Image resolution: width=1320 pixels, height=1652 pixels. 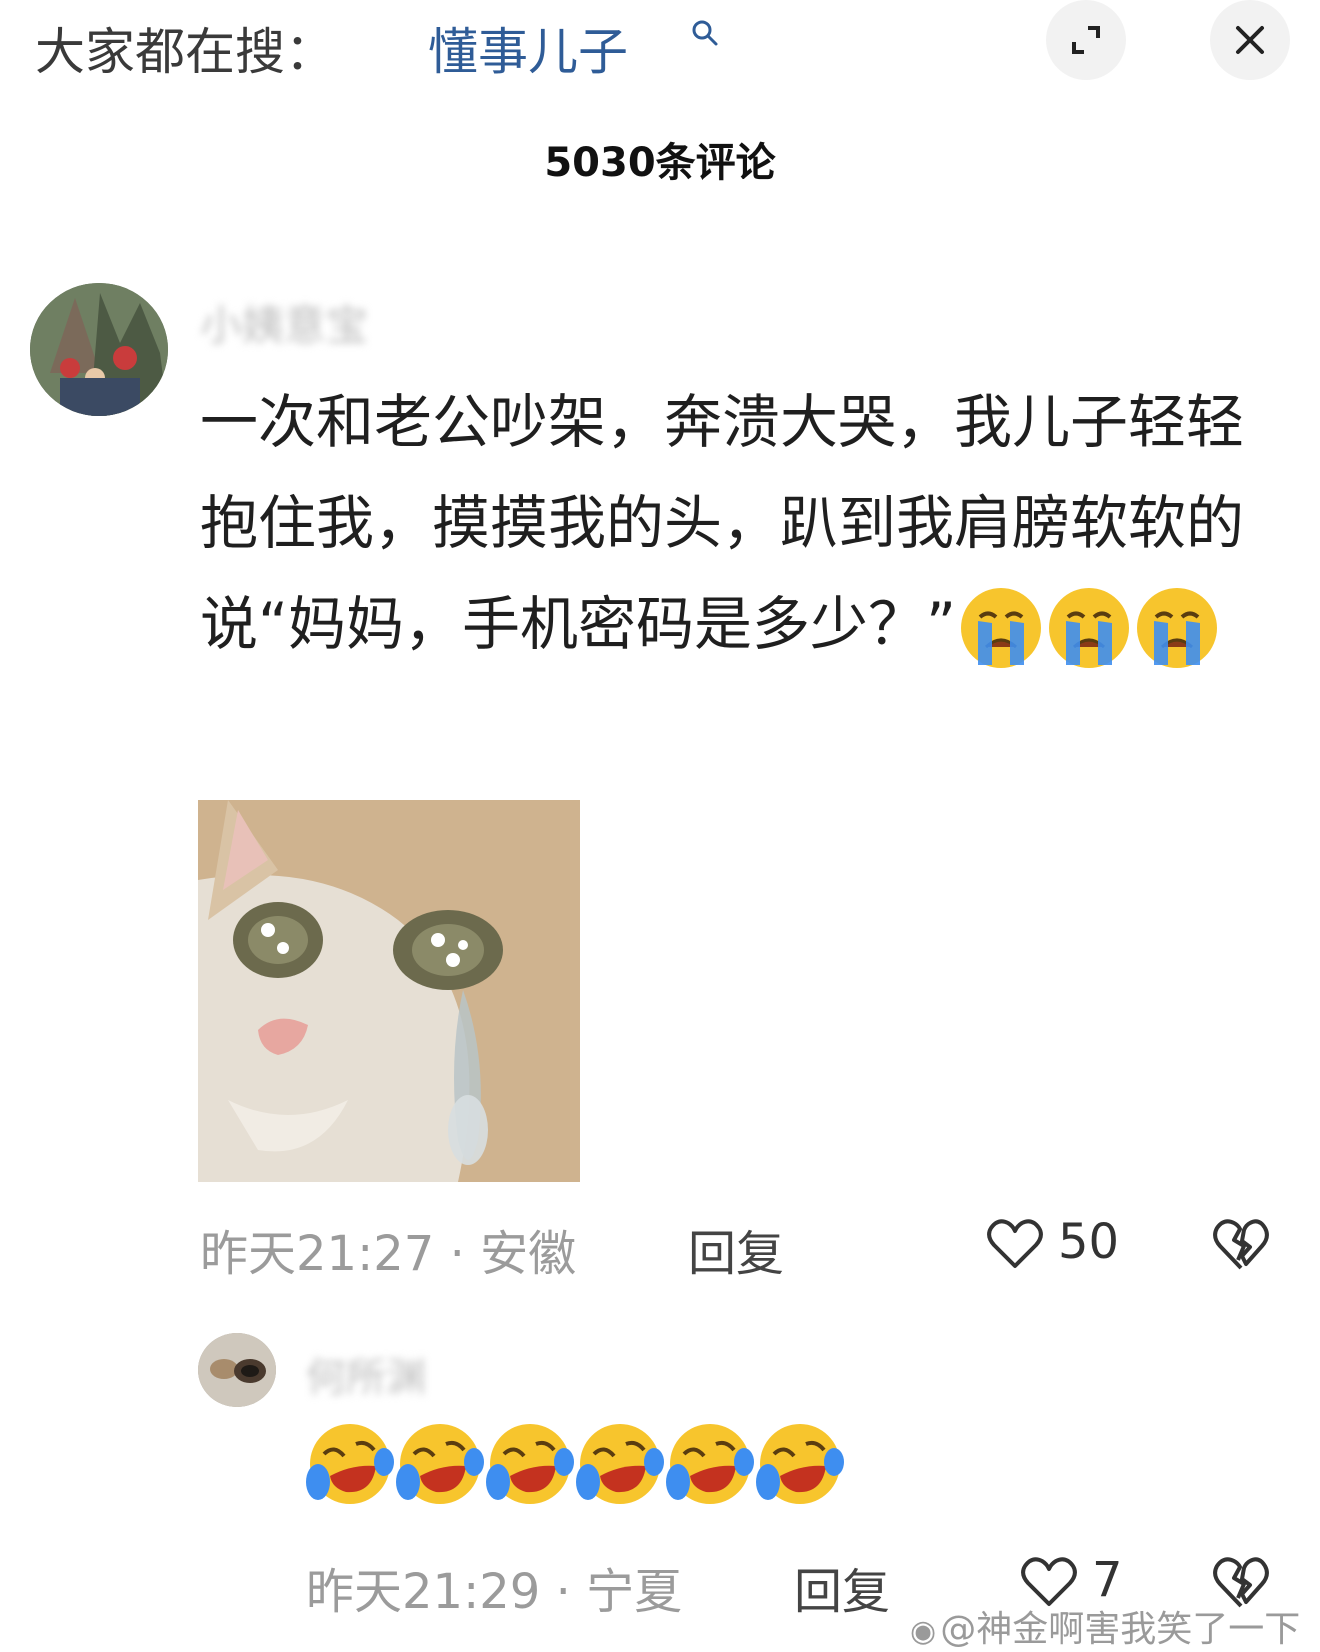 What do you see at coordinates (1120, 1629) in the screenshot?
I see `watermark-text: @神金啊害我笑了一下` at bounding box center [1120, 1629].